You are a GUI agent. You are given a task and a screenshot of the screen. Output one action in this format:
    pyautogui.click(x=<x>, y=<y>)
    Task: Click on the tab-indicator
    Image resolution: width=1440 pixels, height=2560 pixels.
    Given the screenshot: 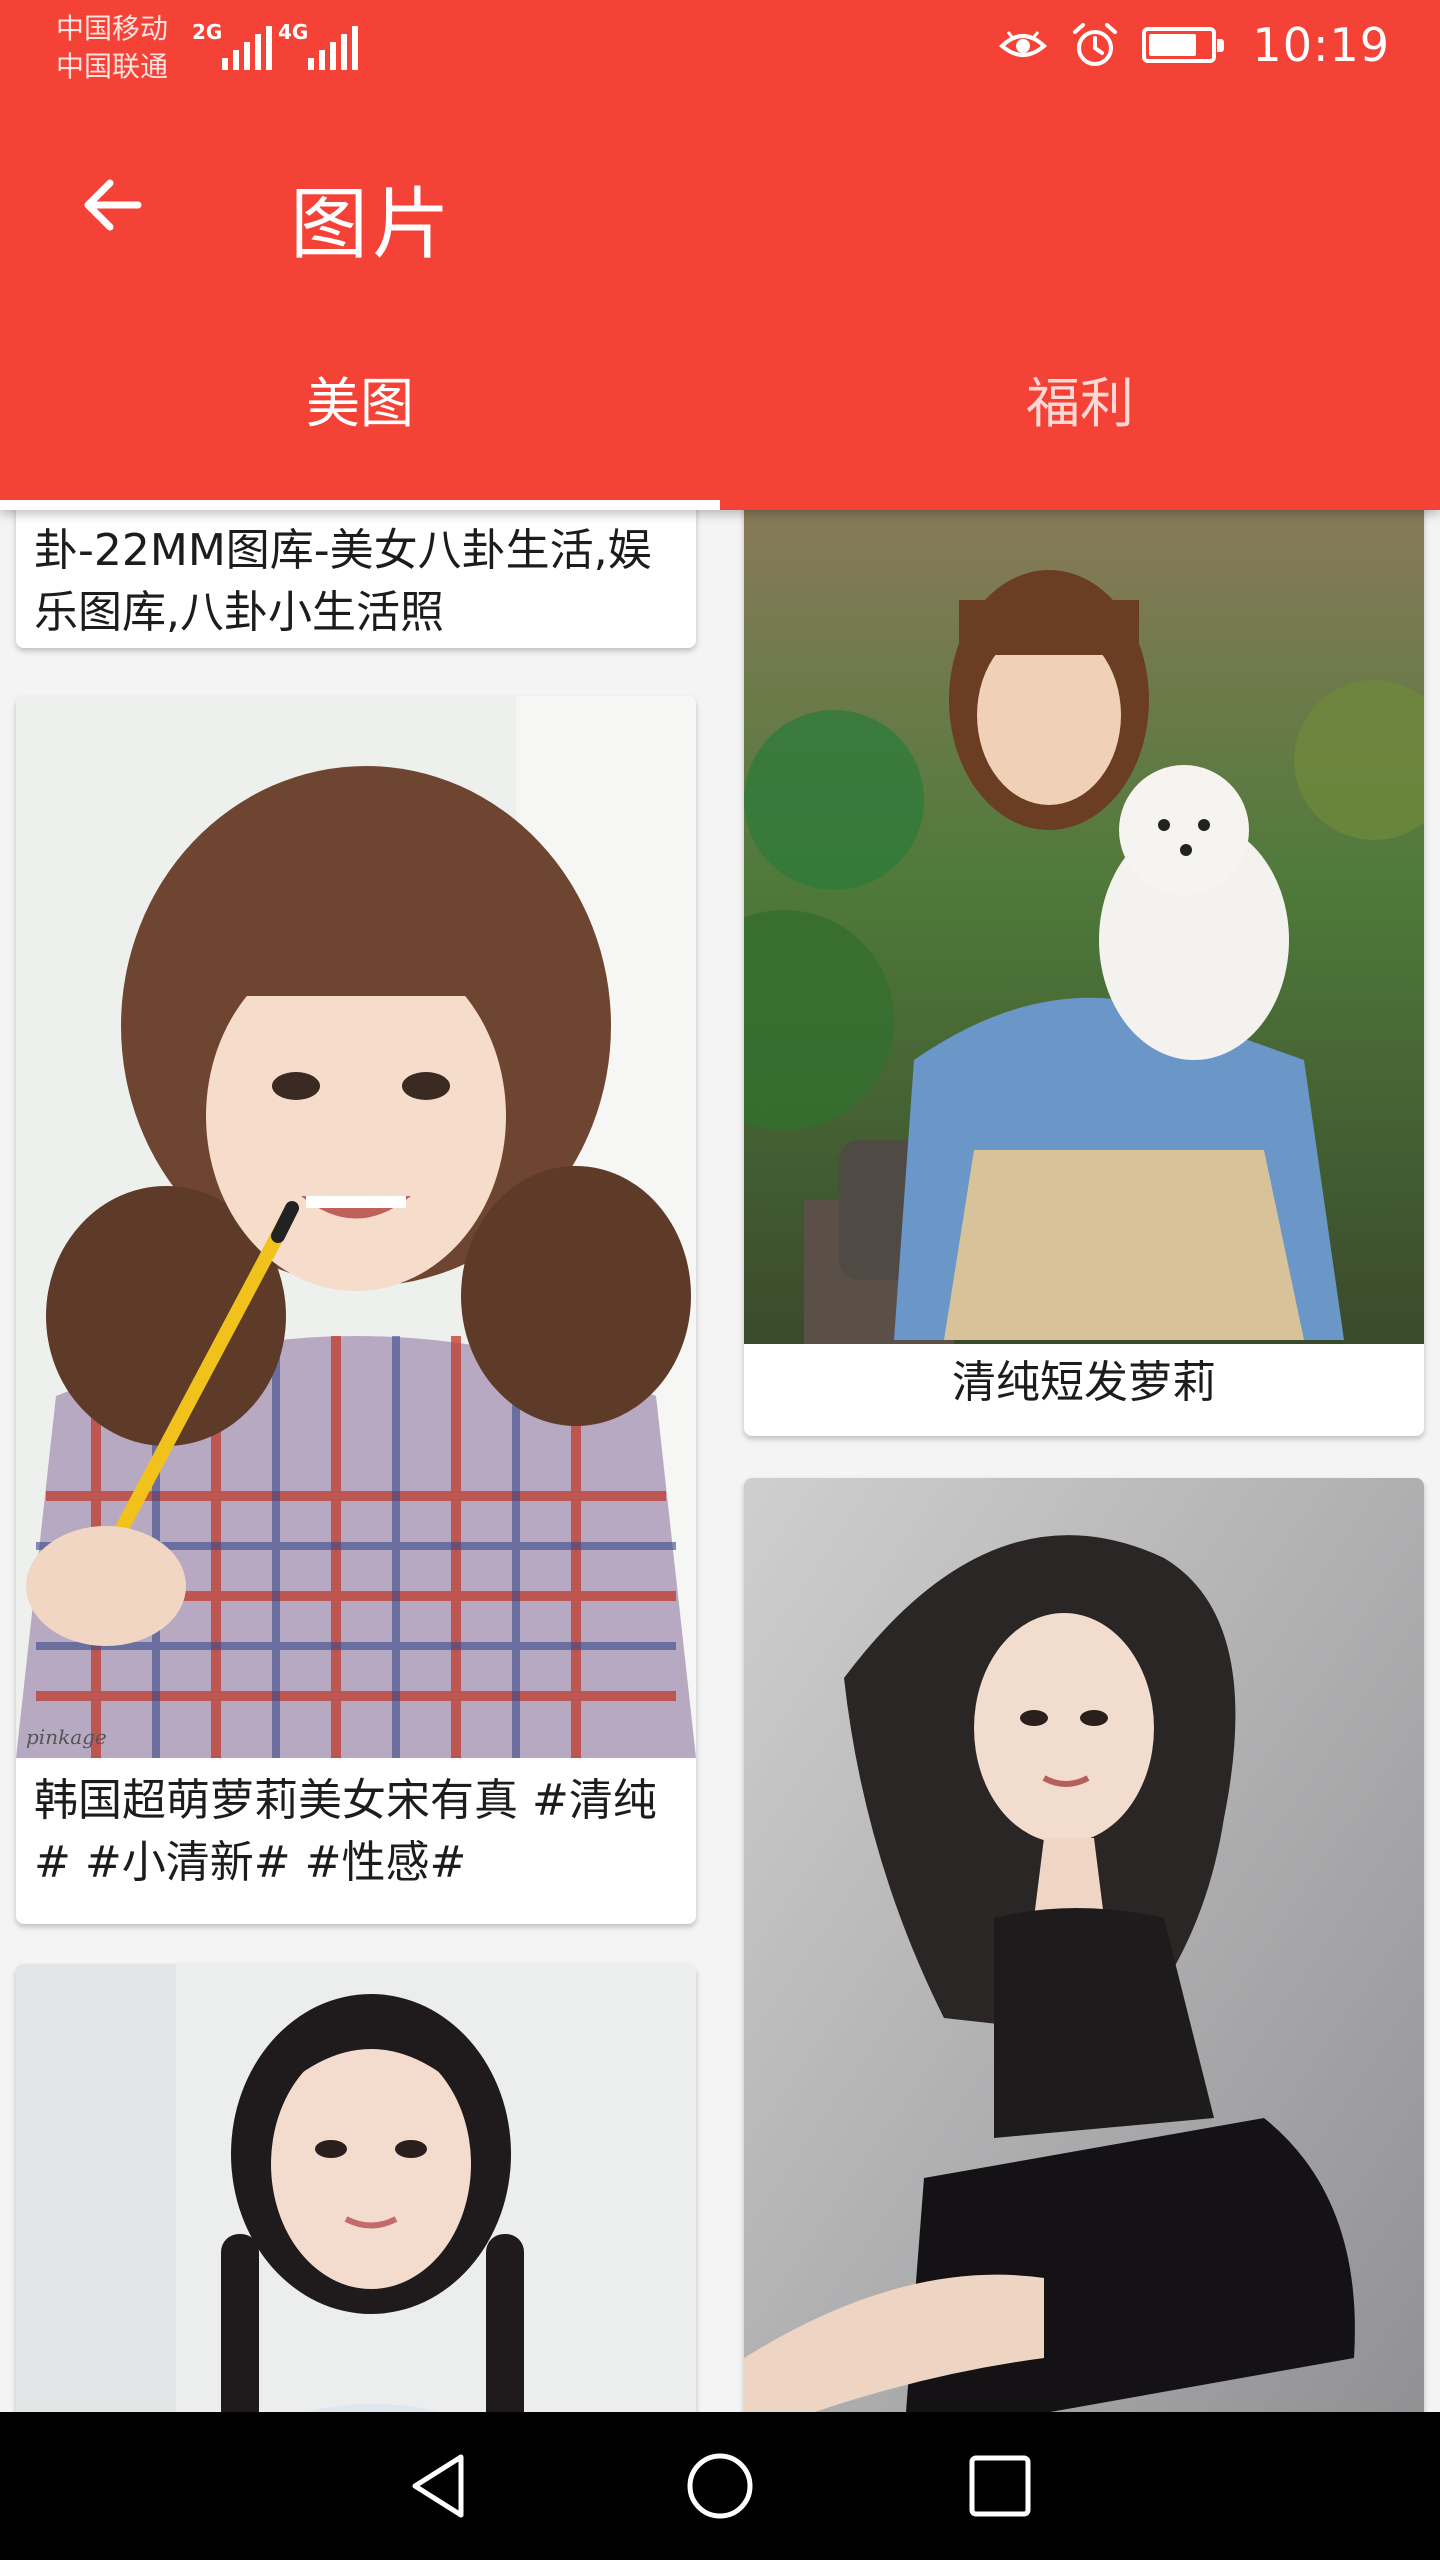 What is the action you would take?
    pyautogui.click(x=360, y=505)
    